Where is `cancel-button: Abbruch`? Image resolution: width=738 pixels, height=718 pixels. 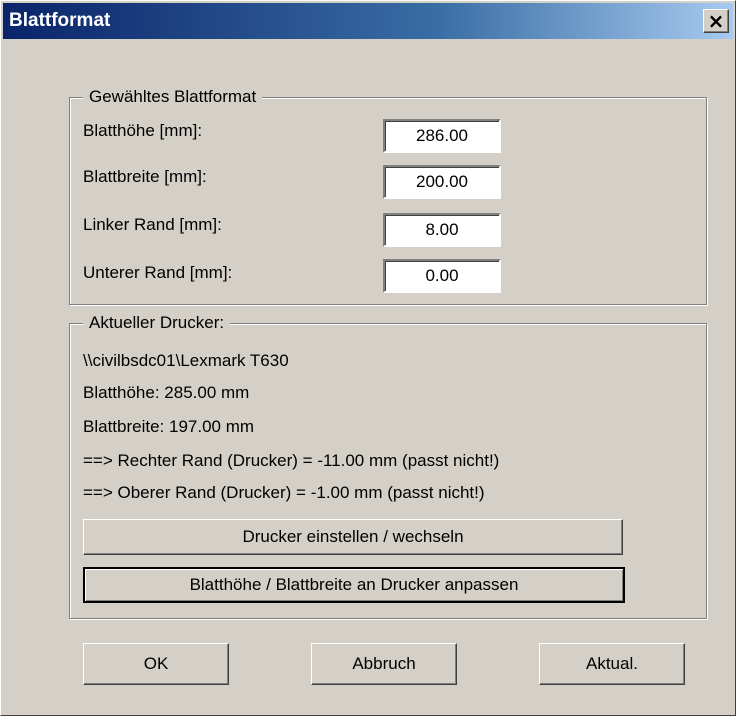 cancel-button: Abbruch is located at coordinates (384, 664).